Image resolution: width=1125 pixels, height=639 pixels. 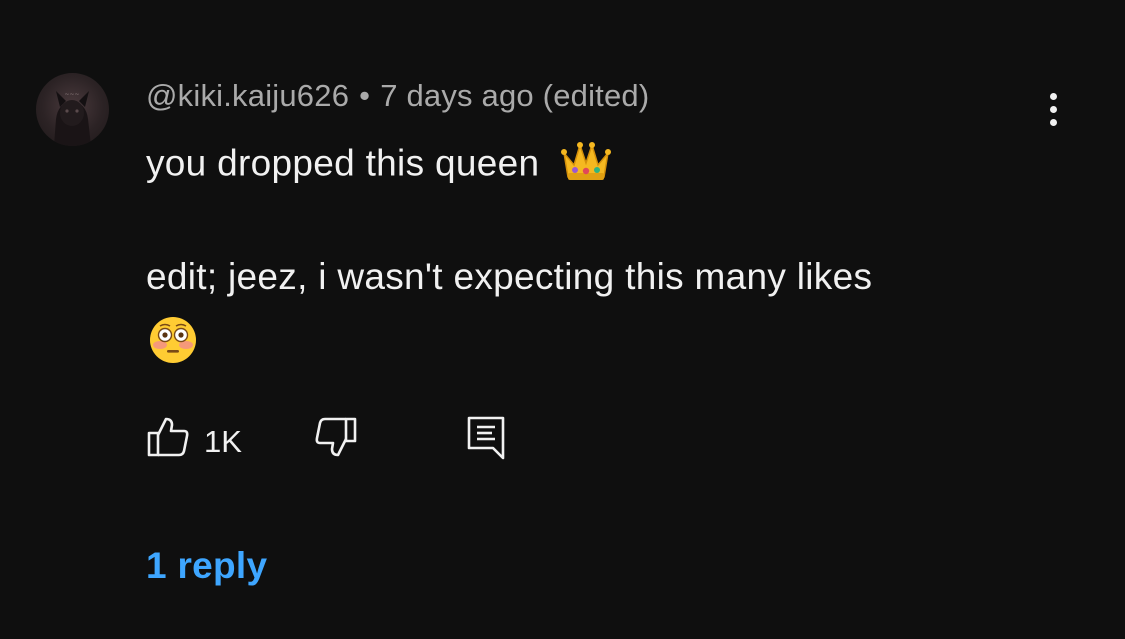 I want to click on crown-emoji, so click(x=586, y=165).